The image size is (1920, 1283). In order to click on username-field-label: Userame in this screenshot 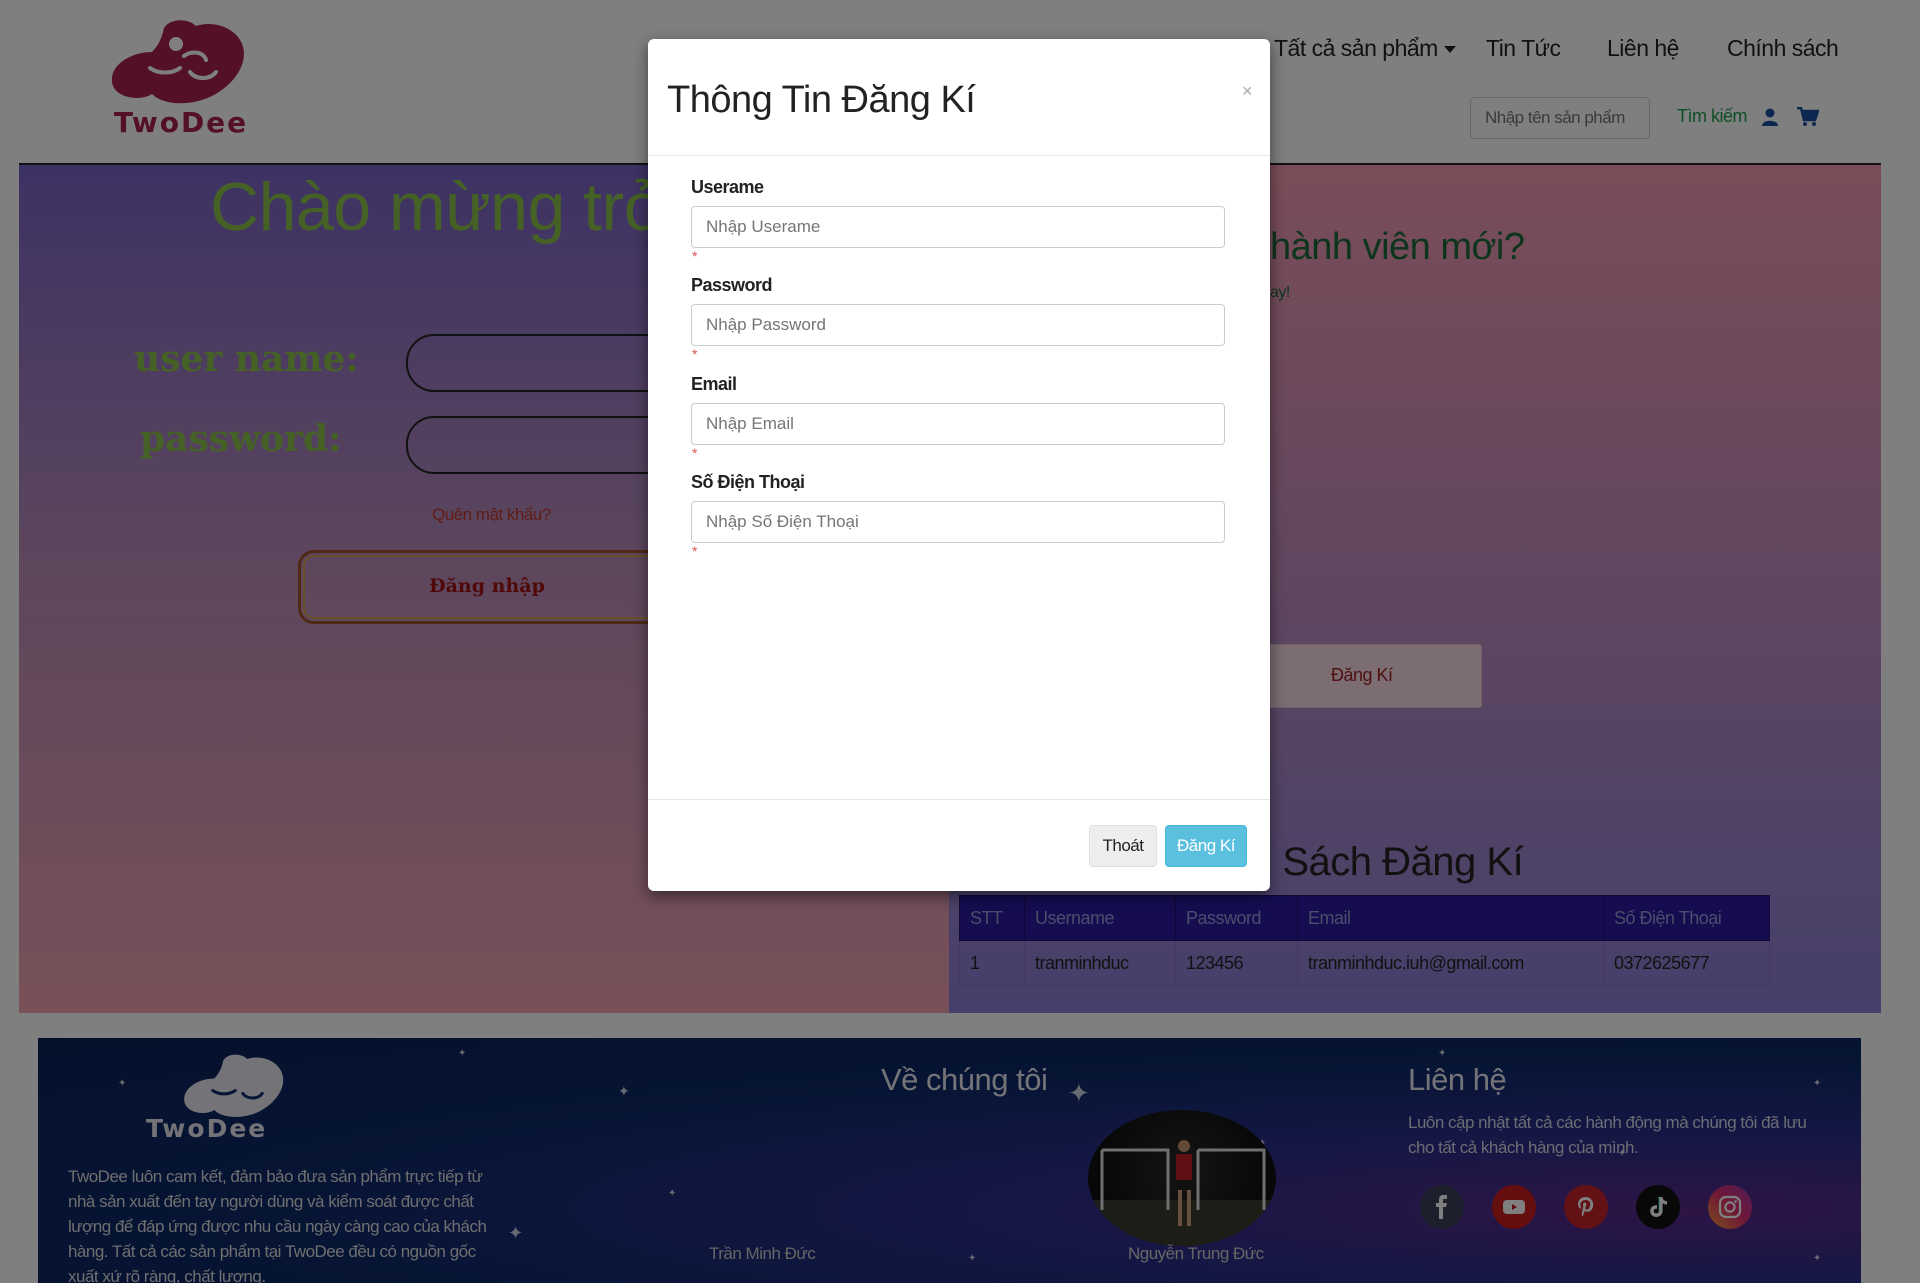, I will do `click(727, 187)`.